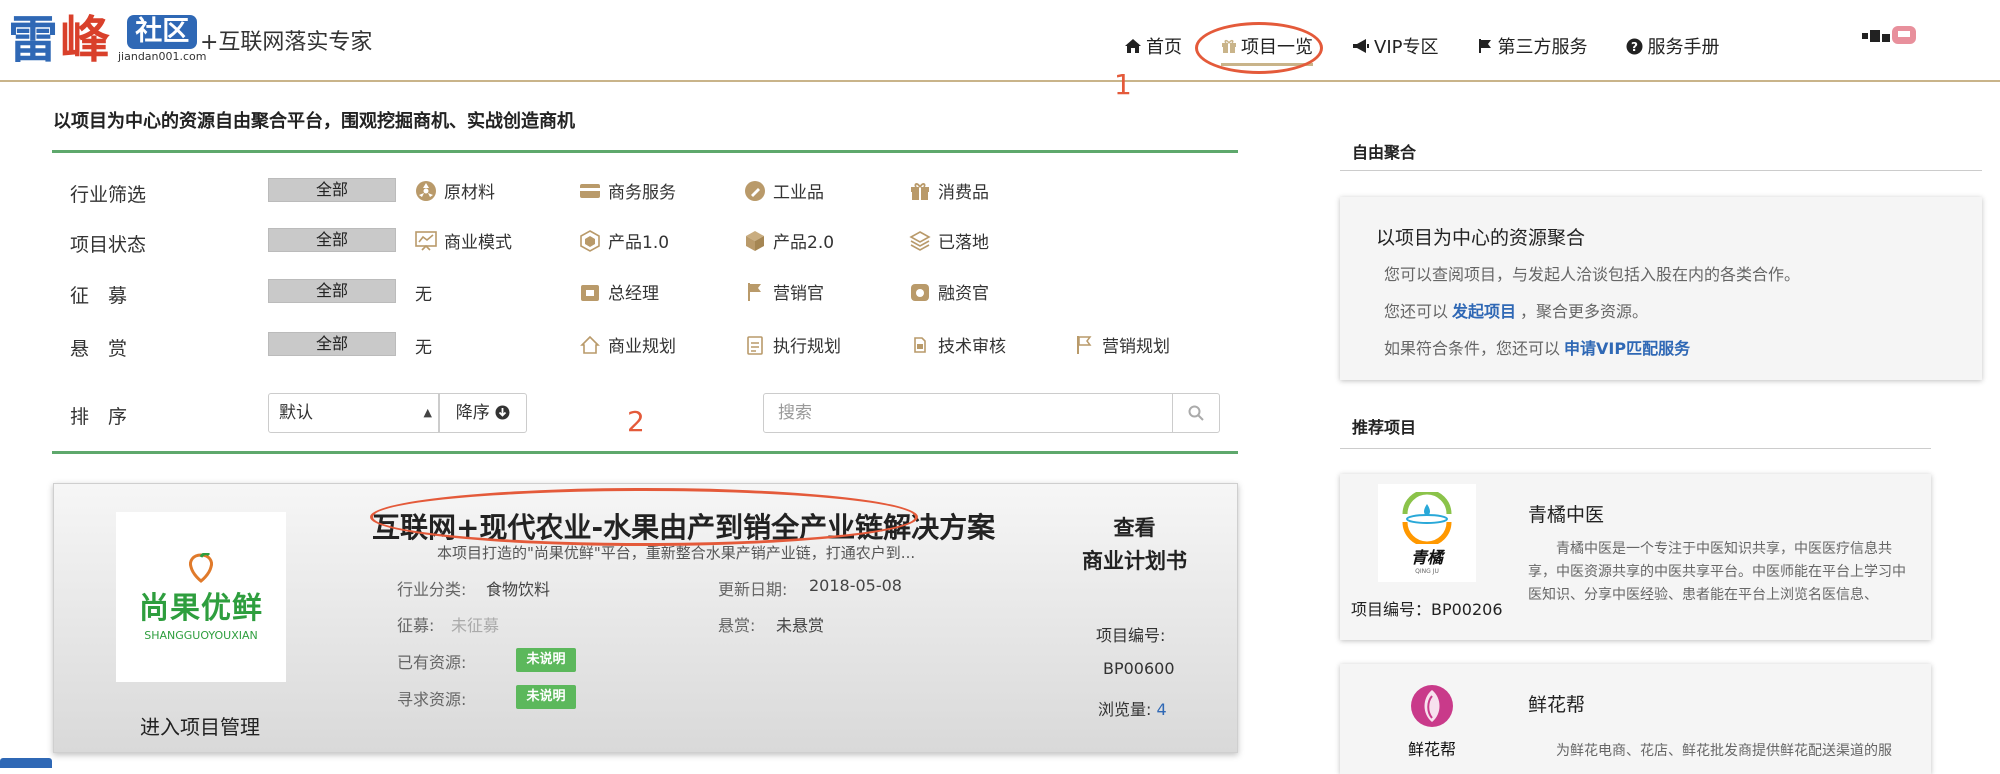 Image resolution: width=2000 pixels, height=774 pixels. I want to click on rec1-name: 青橘中医, so click(1566, 513).